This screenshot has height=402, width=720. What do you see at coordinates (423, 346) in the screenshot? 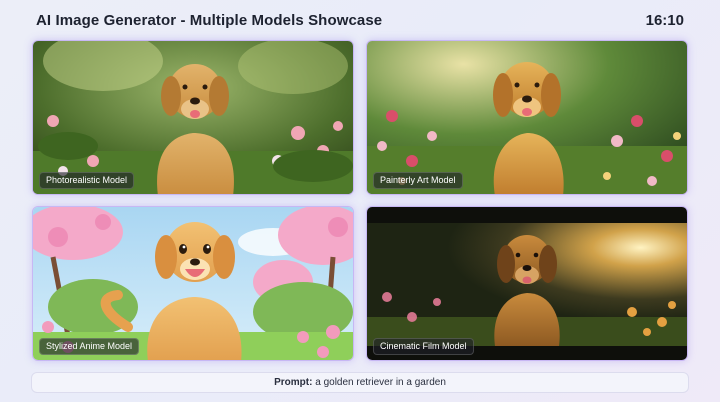
I see `model-label: Cinematic Film Model` at bounding box center [423, 346].